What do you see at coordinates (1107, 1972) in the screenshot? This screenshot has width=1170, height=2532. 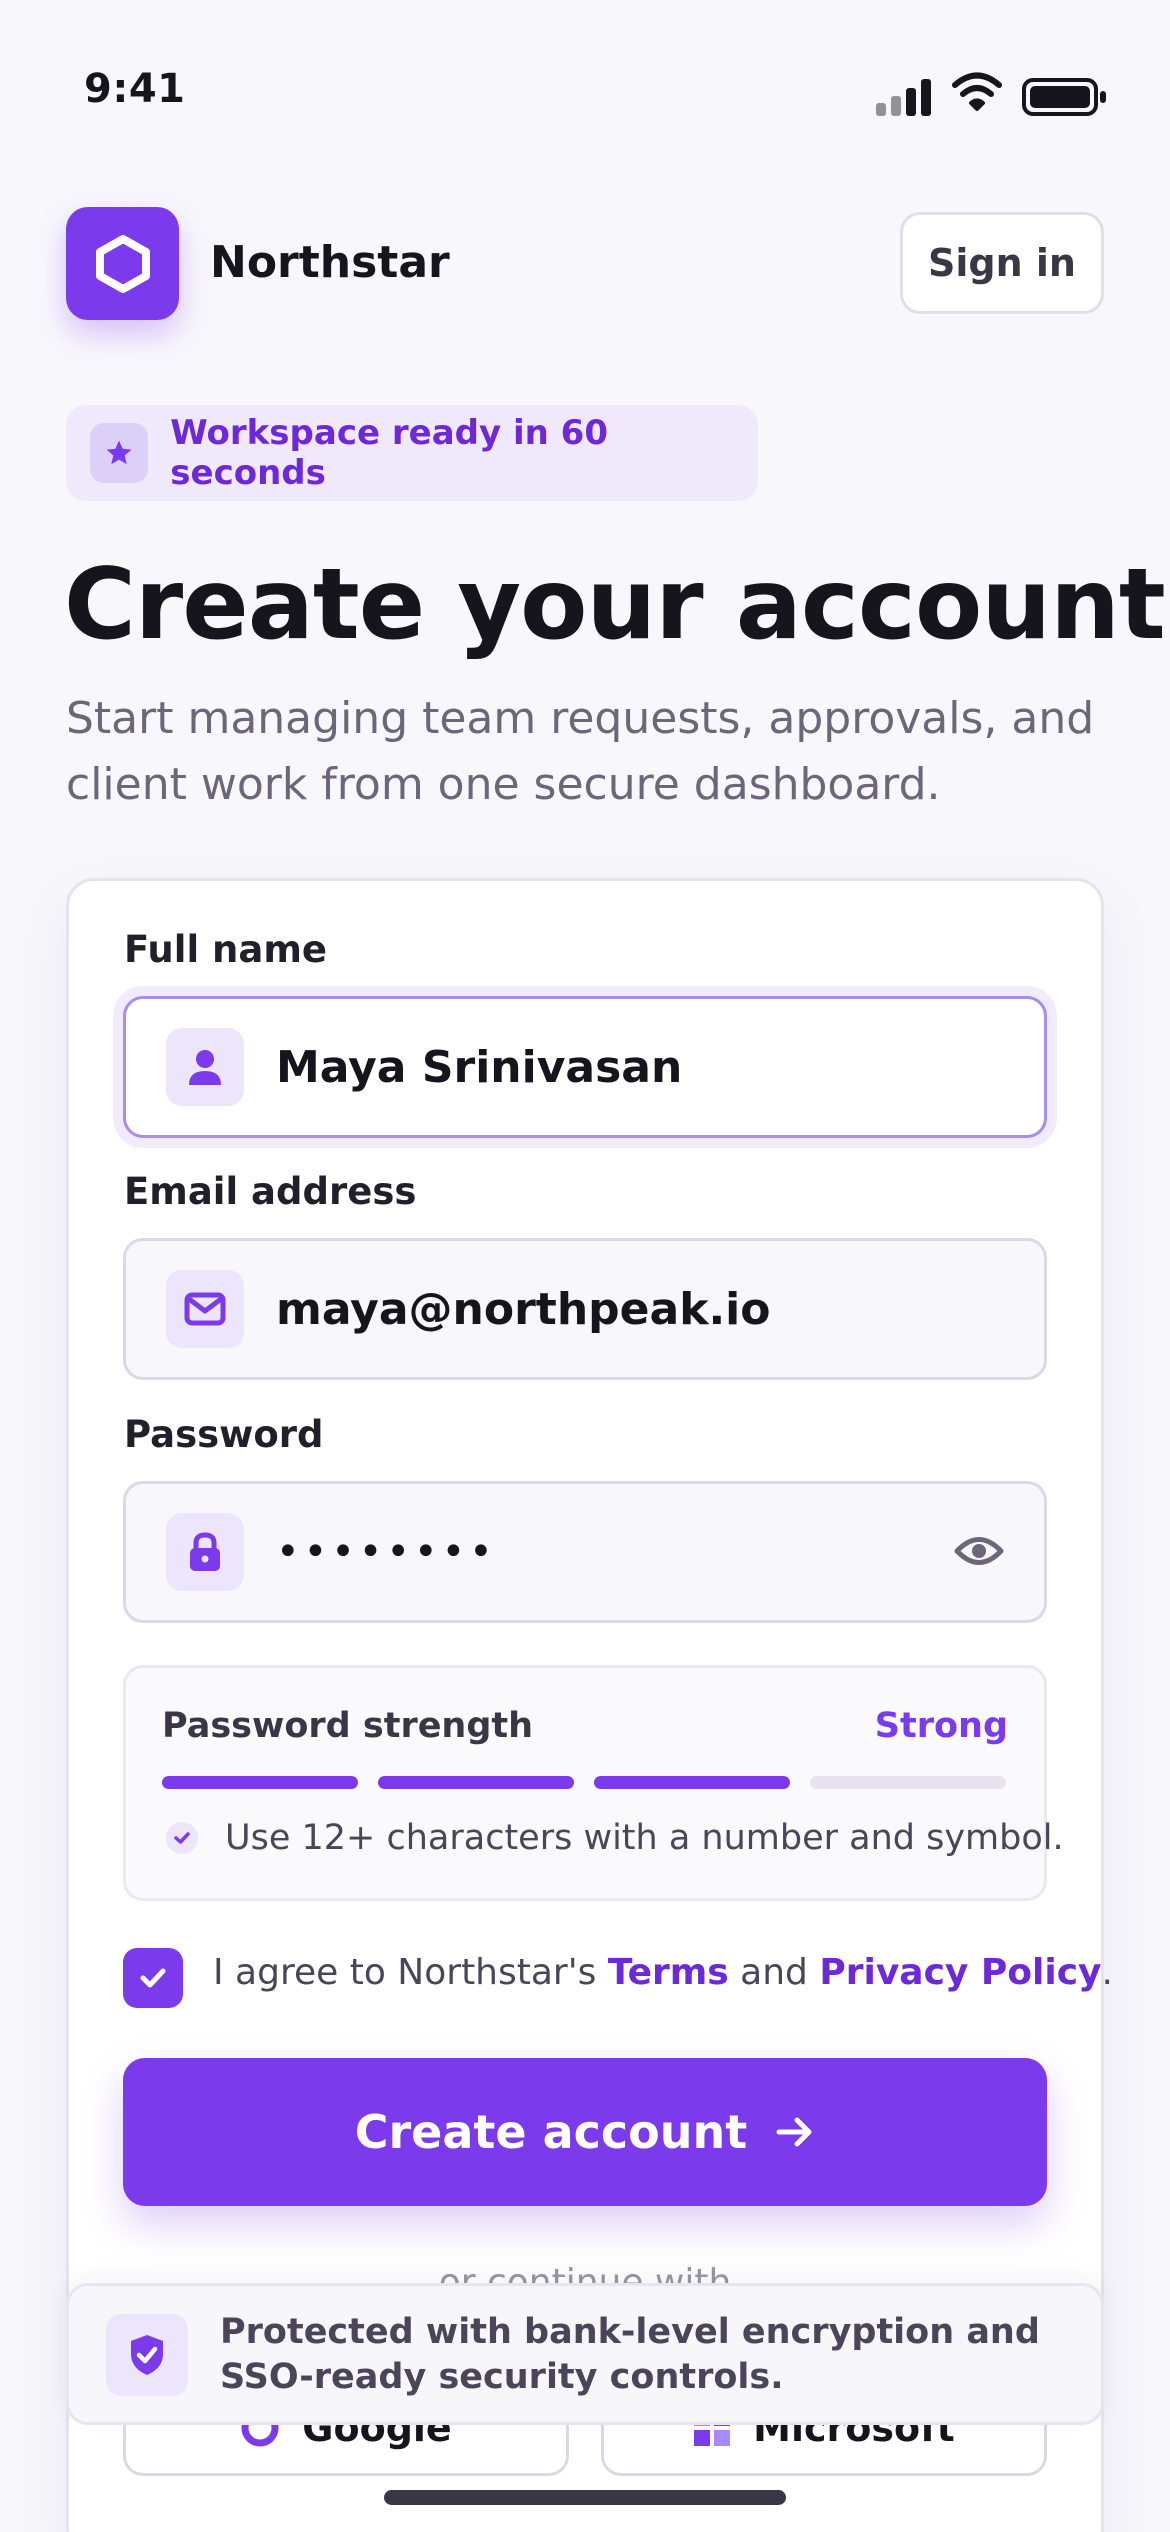 I see `agree-suffix: .` at bounding box center [1107, 1972].